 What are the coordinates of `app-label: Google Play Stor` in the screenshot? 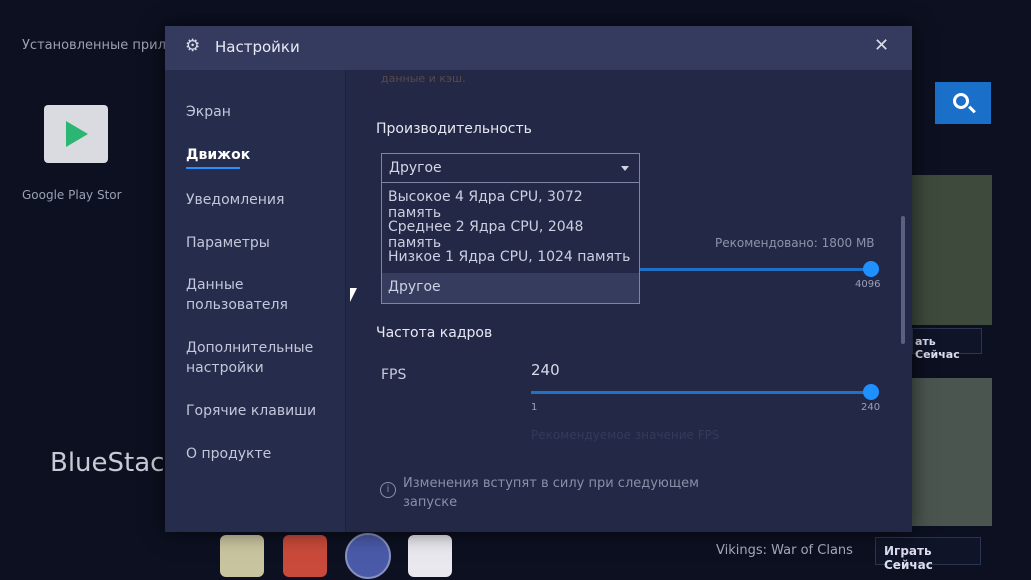 It's located at (72, 195).